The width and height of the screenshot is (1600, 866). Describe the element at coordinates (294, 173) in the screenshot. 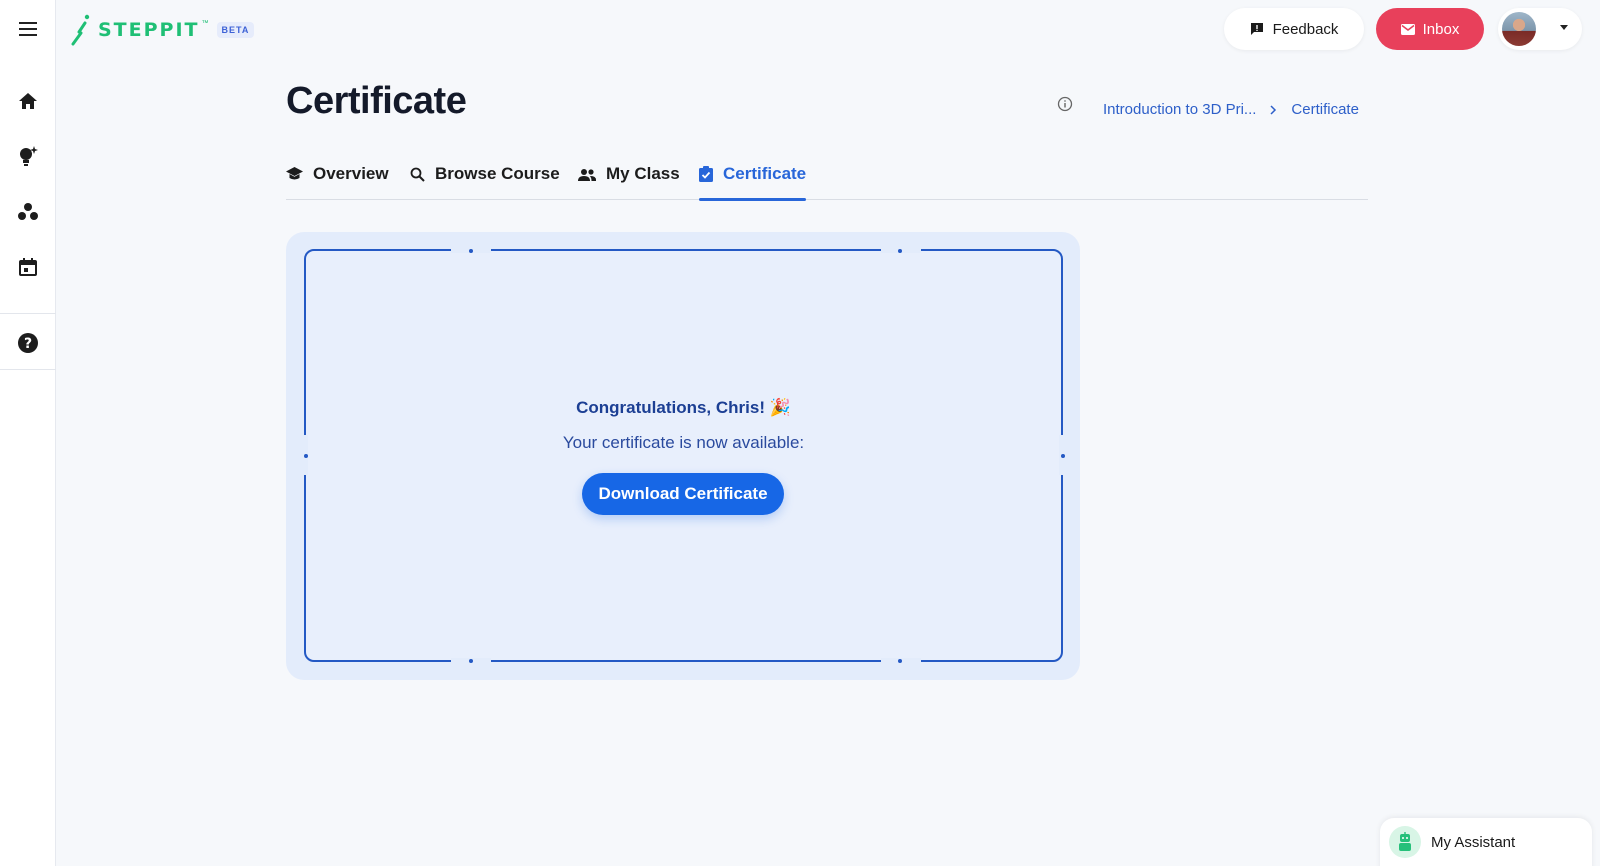

I see `graduation-cap-icon` at that location.